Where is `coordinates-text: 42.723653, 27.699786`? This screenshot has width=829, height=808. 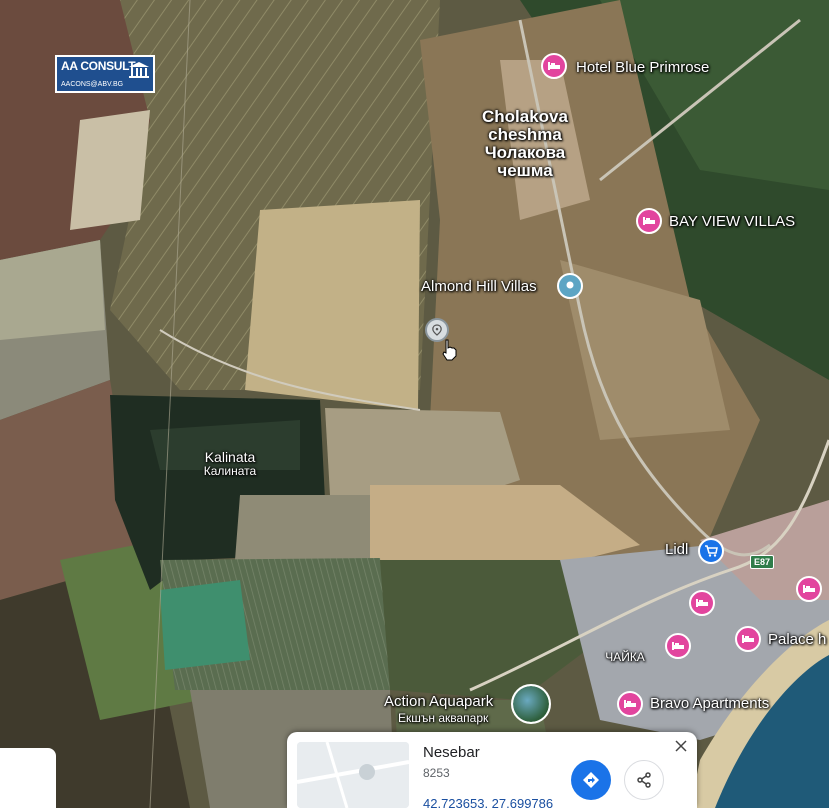
coordinates-text: 42.723653, 27.699786 is located at coordinates (488, 802).